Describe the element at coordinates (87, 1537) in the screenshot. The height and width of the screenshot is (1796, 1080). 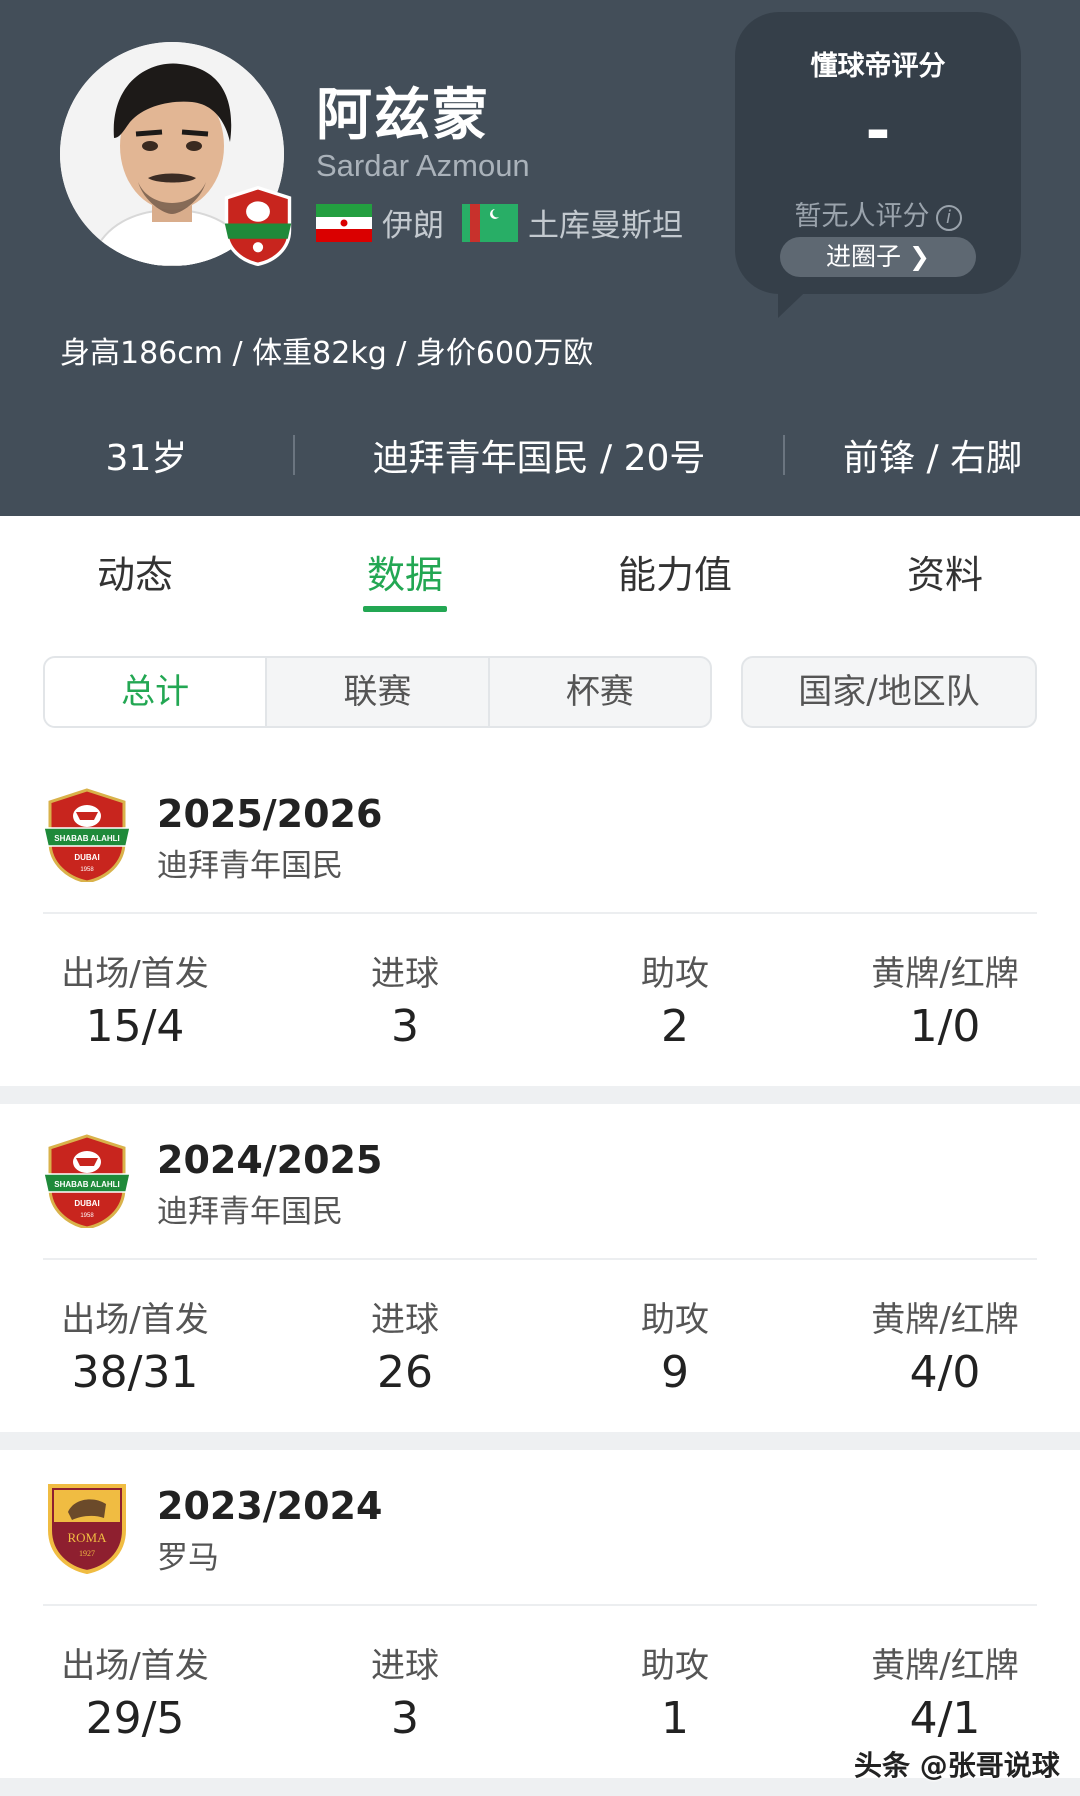
I see `badge-text: ROMA` at that location.